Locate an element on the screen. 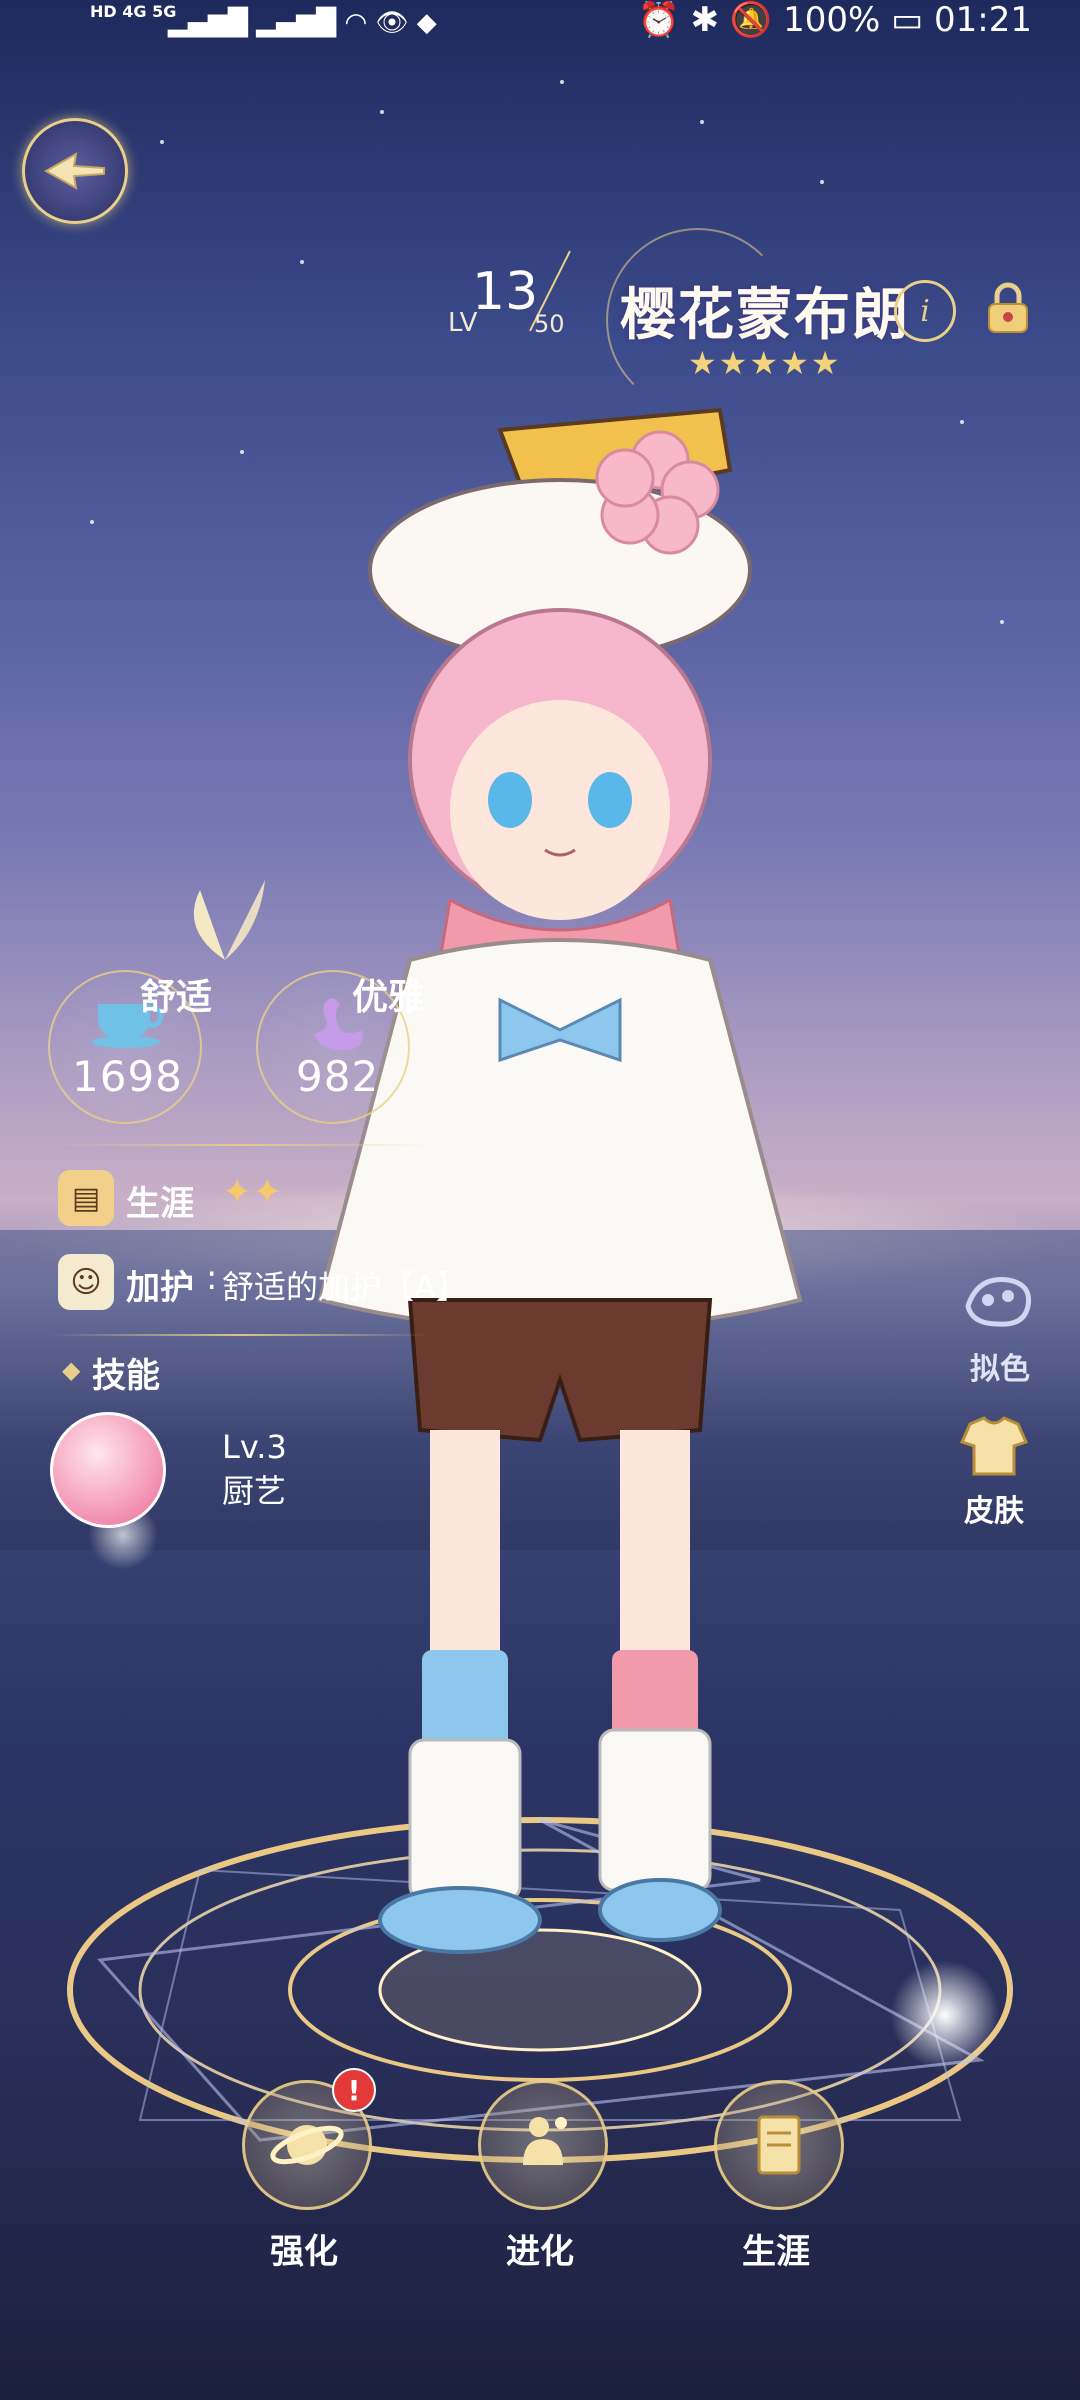  battery-icon: ▭ is located at coordinates (907, 20).